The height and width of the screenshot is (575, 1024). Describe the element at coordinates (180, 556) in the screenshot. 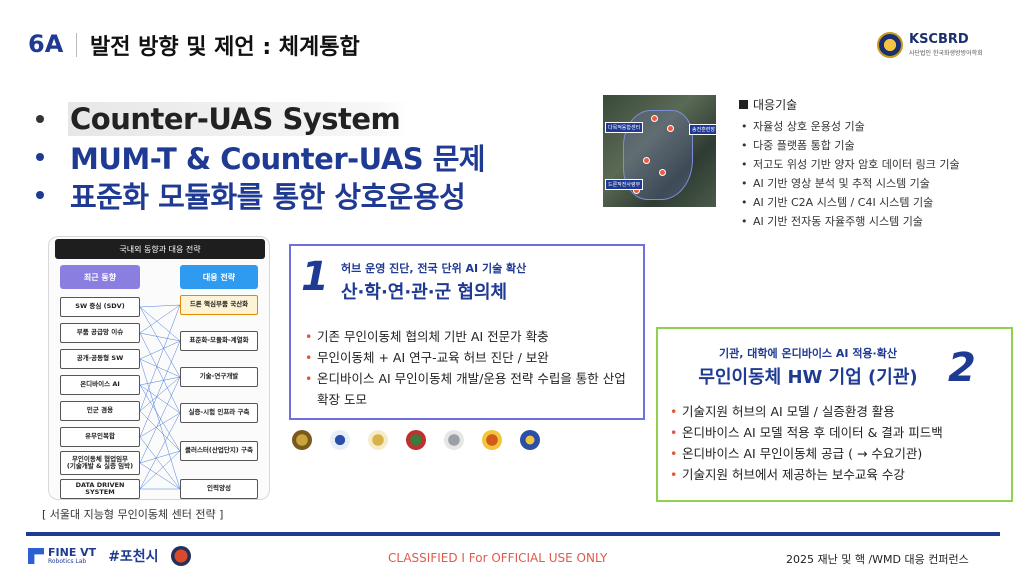

I see `unit-emblem-icon` at that location.